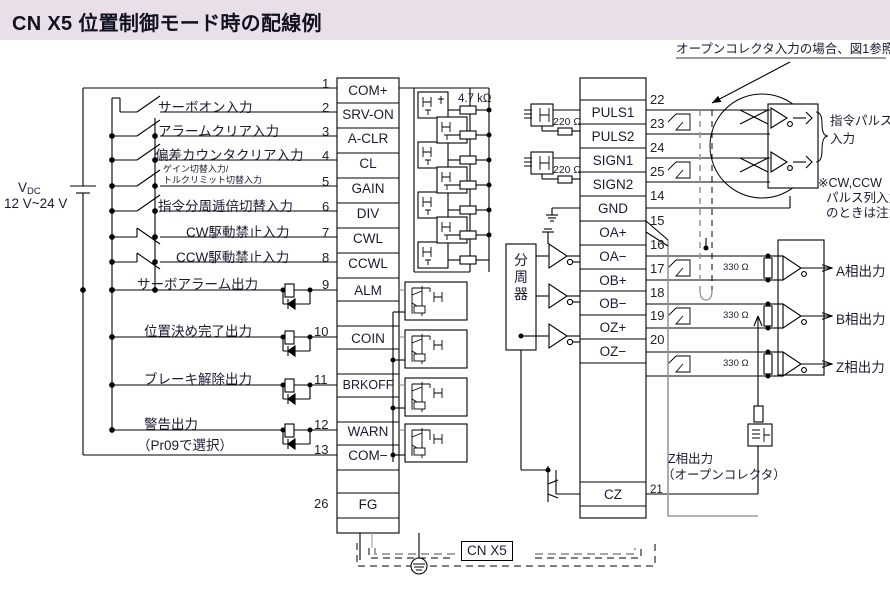  What do you see at coordinates (613, 280) in the screenshot?
I see `terminal-ob-plus: OB+` at bounding box center [613, 280].